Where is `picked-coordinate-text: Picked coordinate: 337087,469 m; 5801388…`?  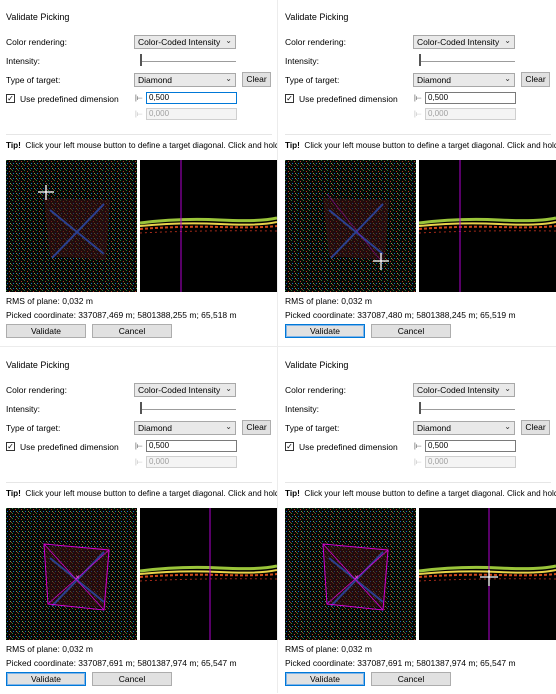 picked-coordinate-text: Picked coordinate: 337087,469 m; 5801388… is located at coordinates (121, 315).